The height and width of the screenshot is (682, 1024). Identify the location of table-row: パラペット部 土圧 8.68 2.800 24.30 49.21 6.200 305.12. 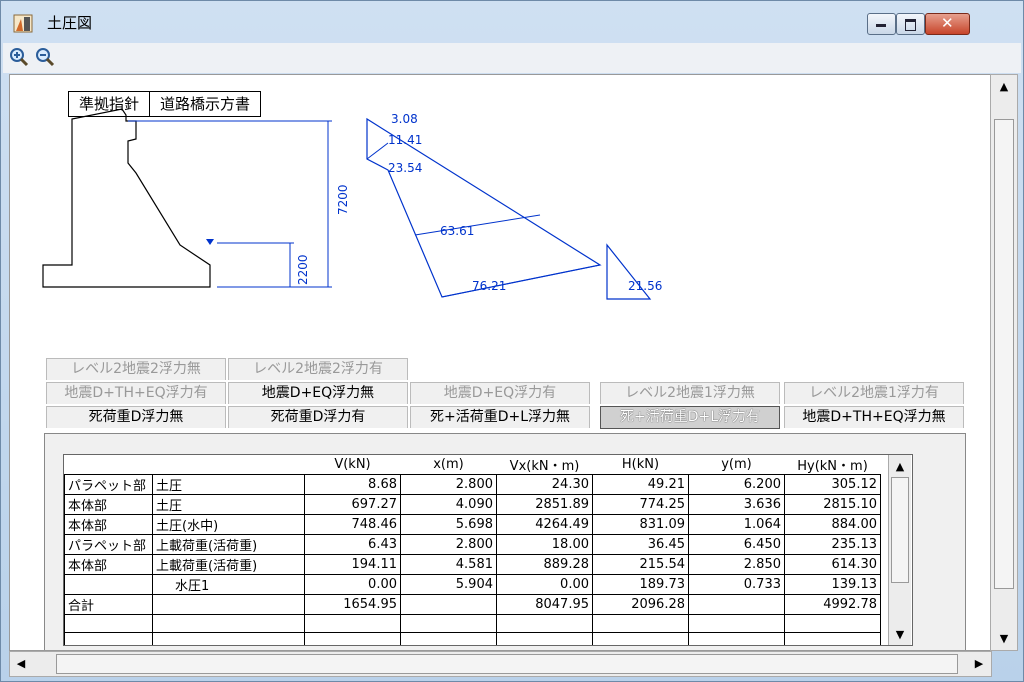
(472, 484).